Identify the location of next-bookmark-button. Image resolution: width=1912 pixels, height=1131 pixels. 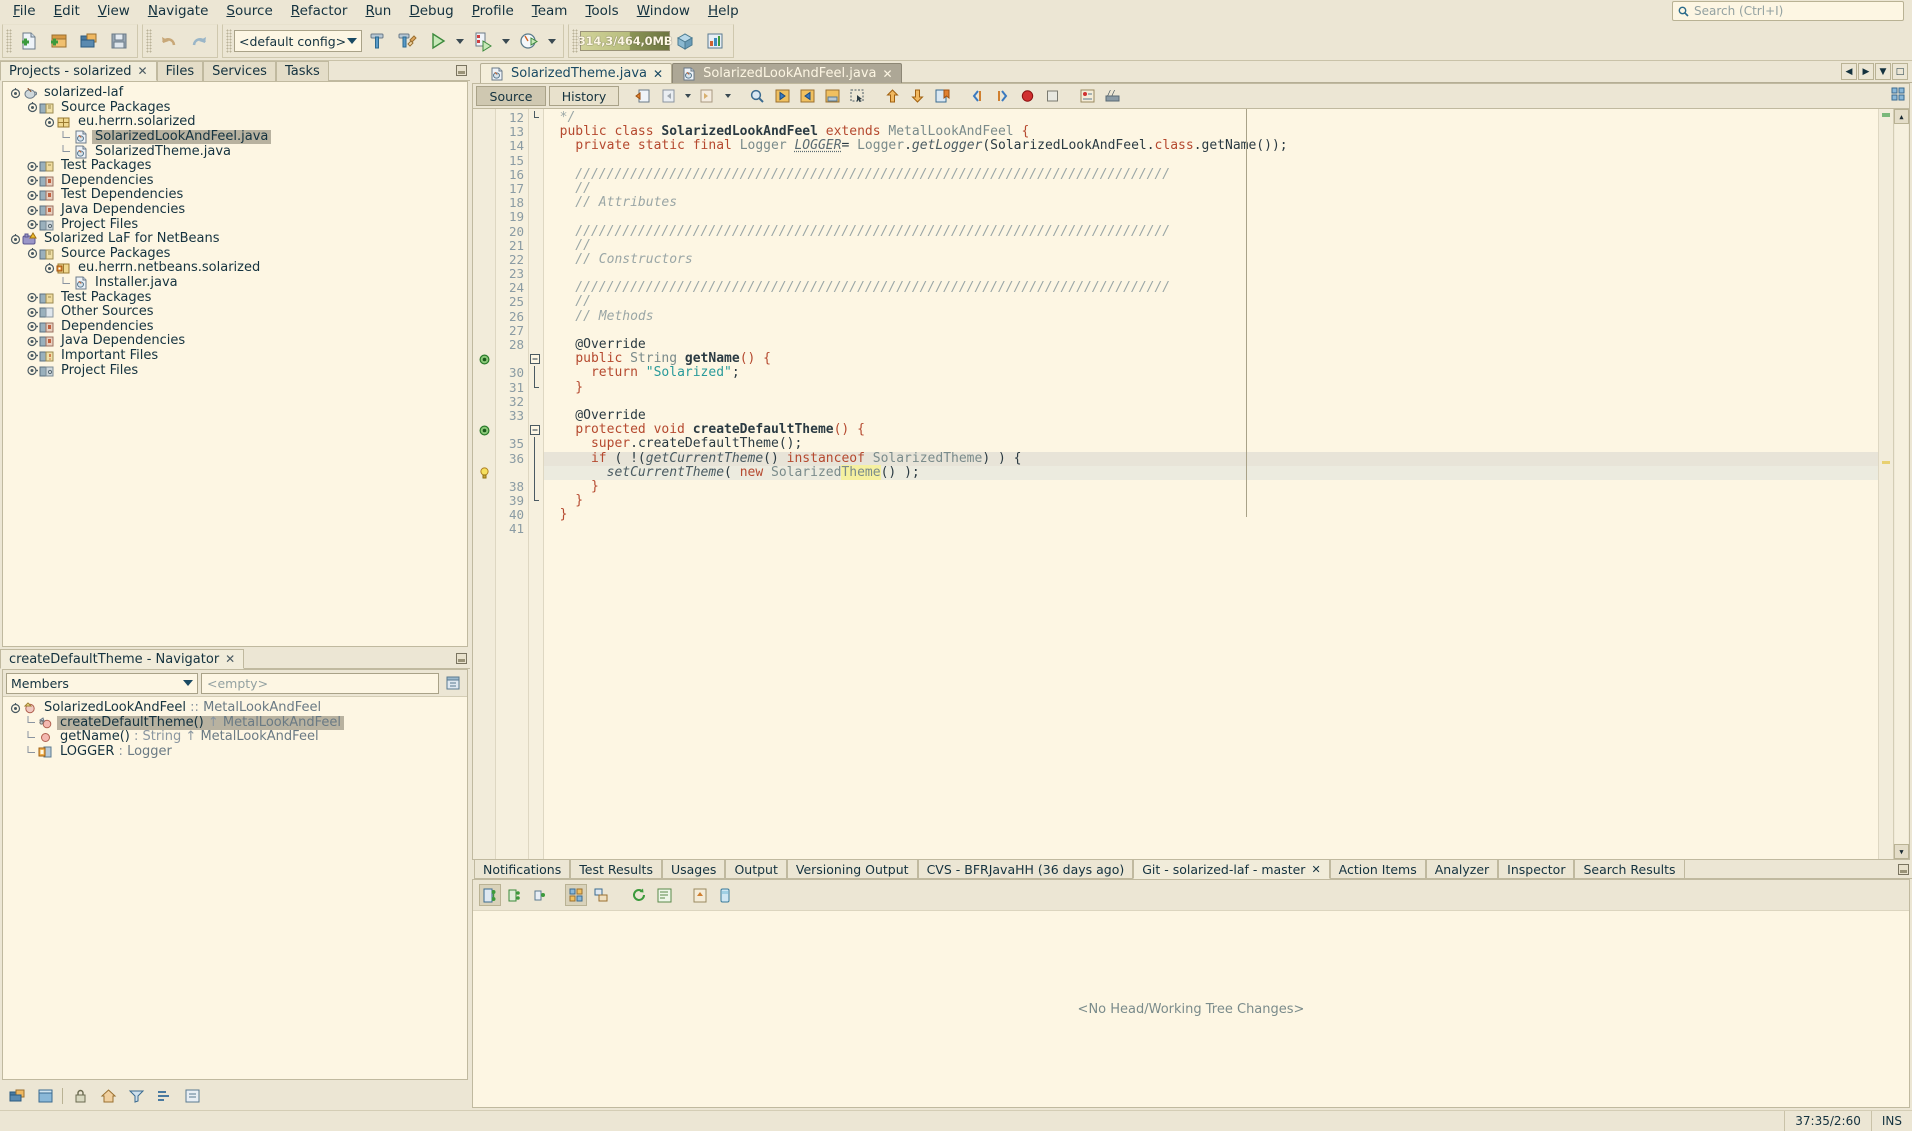
(917, 96).